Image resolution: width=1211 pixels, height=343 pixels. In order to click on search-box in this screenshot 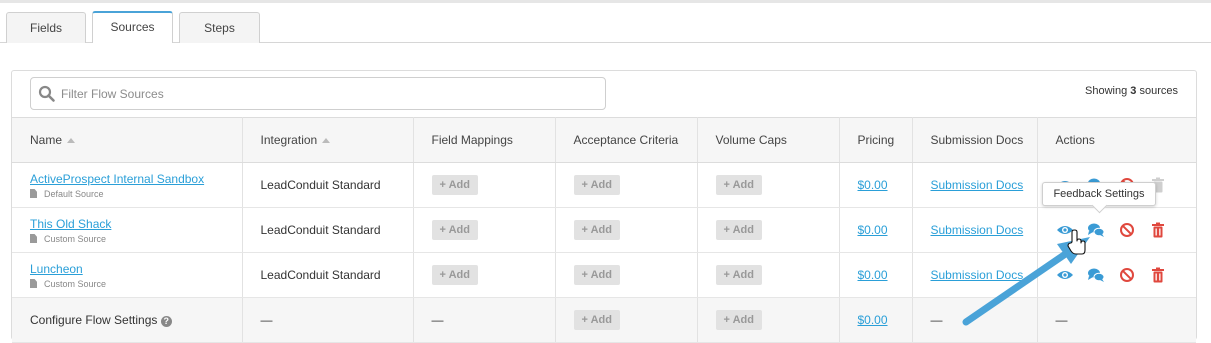, I will do `click(318, 93)`.